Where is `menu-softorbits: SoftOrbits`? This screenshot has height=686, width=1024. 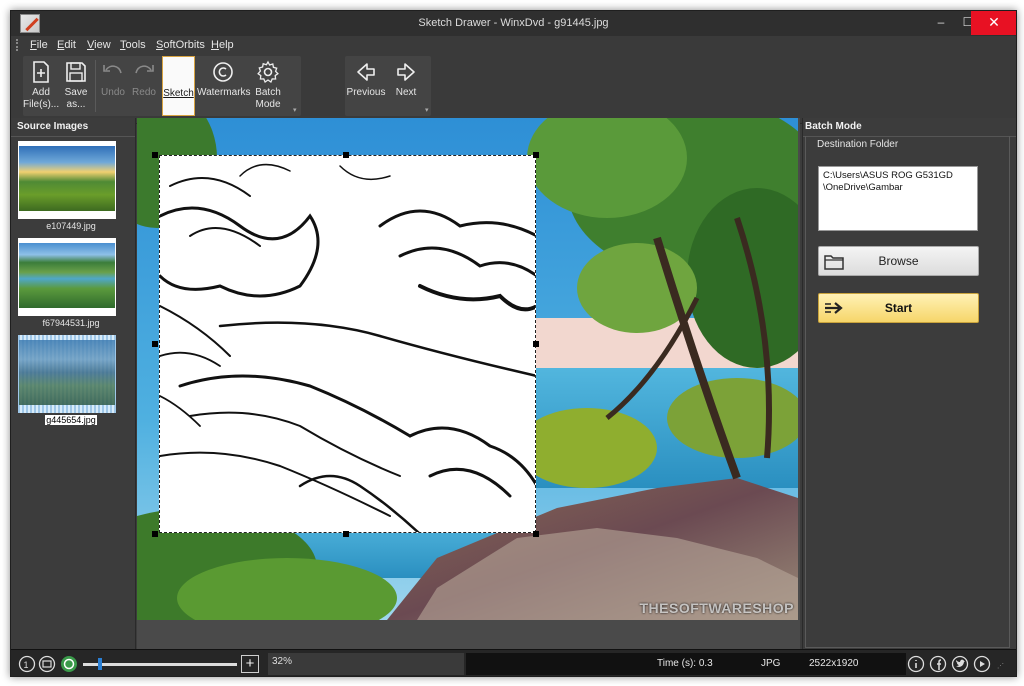 menu-softorbits: SoftOrbits is located at coordinates (180, 45).